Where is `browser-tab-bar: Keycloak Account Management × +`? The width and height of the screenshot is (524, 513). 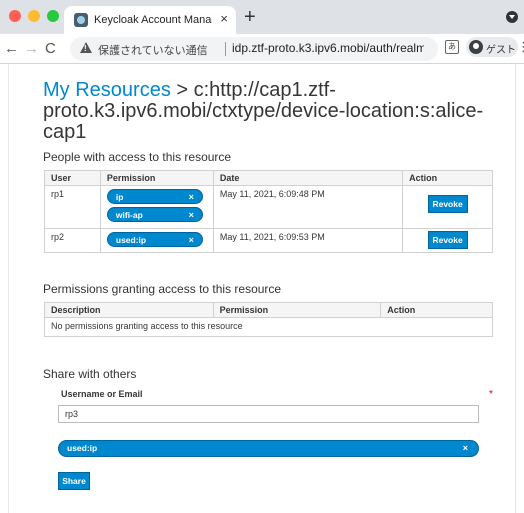
browser-tab-bar: Keycloak Account Management × + is located at coordinates (262, 17).